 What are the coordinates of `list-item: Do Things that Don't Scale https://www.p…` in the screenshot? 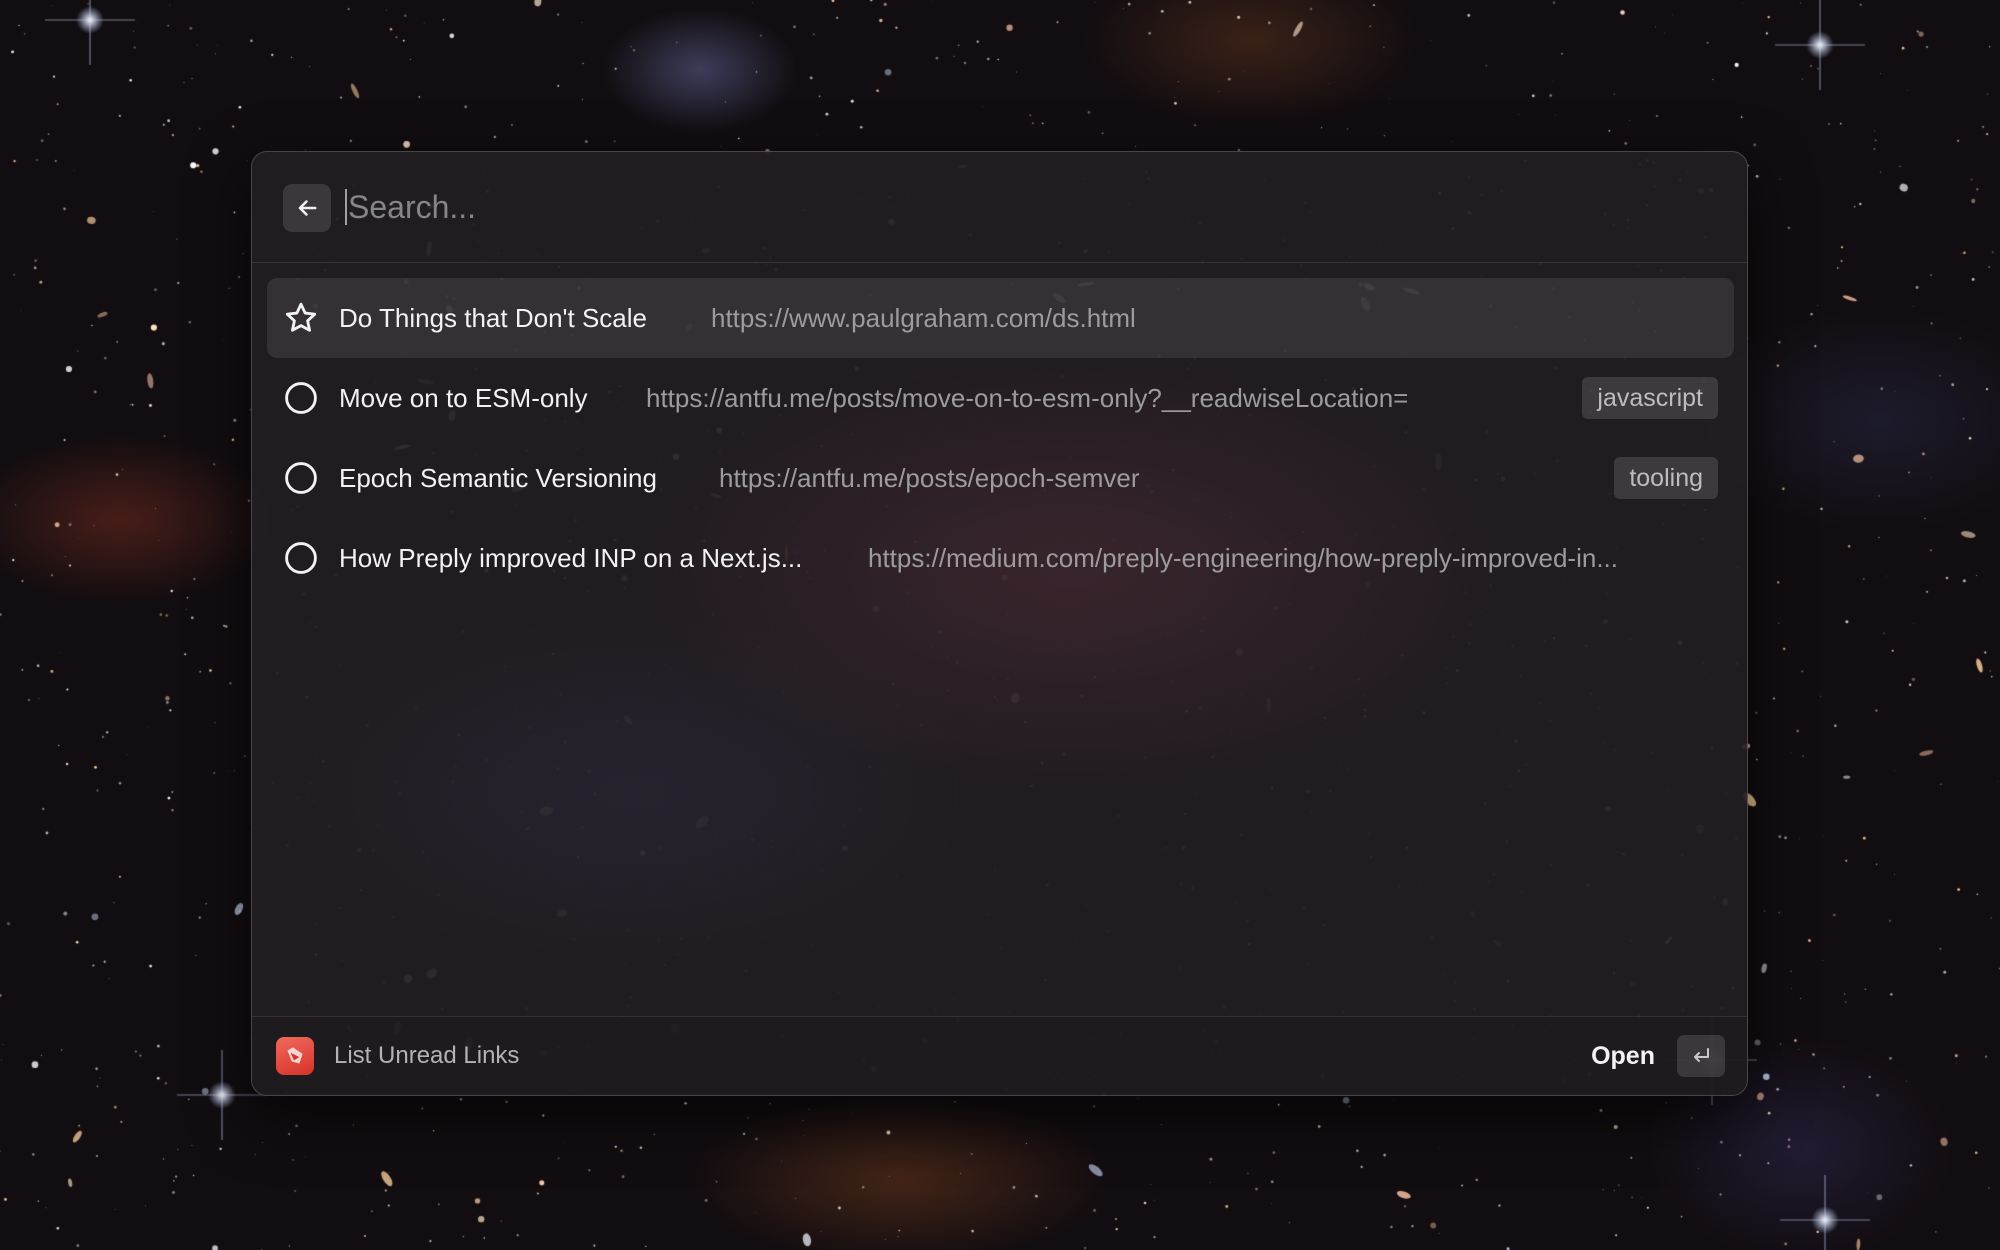 It's located at (1000, 318).